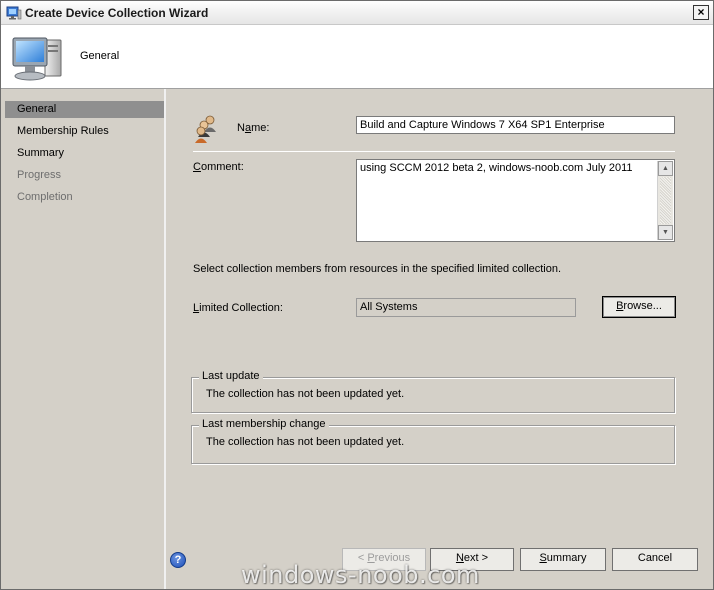 Image resolution: width=714 pixels, height=590 pixels. Describe the element at coordinates (264, 424) in the screenshot. I see `last-membership-title: Last membership change` at that location.